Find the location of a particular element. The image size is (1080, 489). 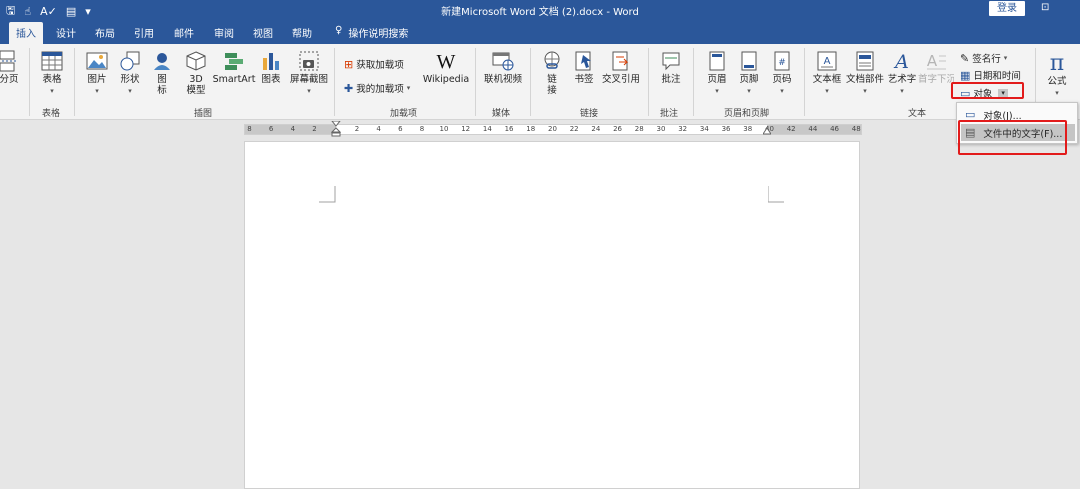

ruler-number: 8 is located at coordinates (422, 129).